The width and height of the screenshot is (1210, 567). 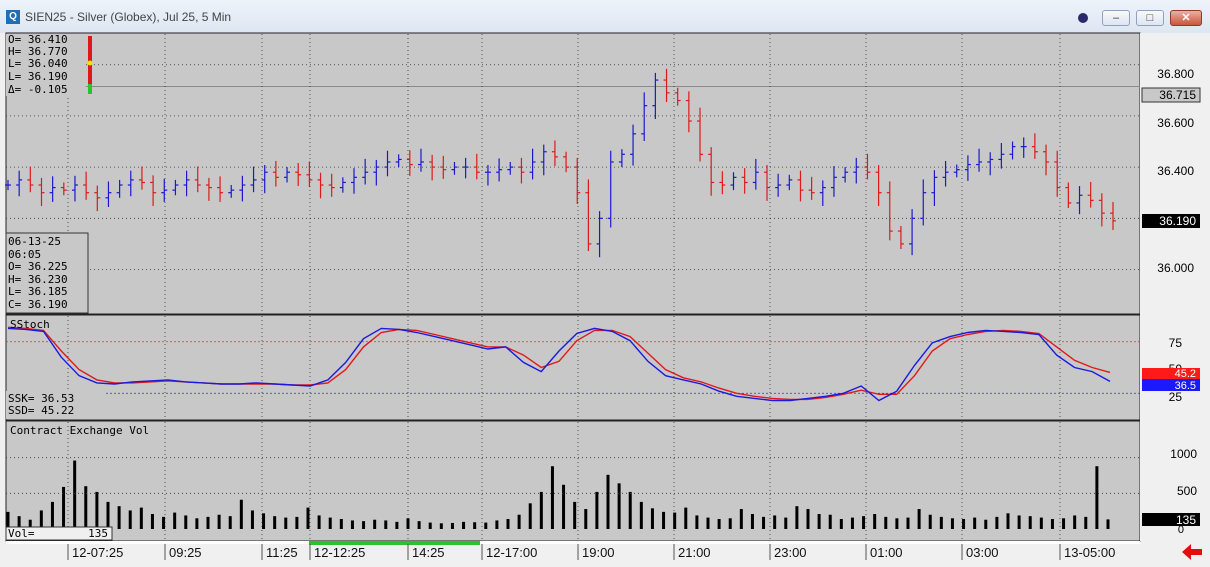 I want to click on last-price-text: 36.190, so click(x=1177, y=221).